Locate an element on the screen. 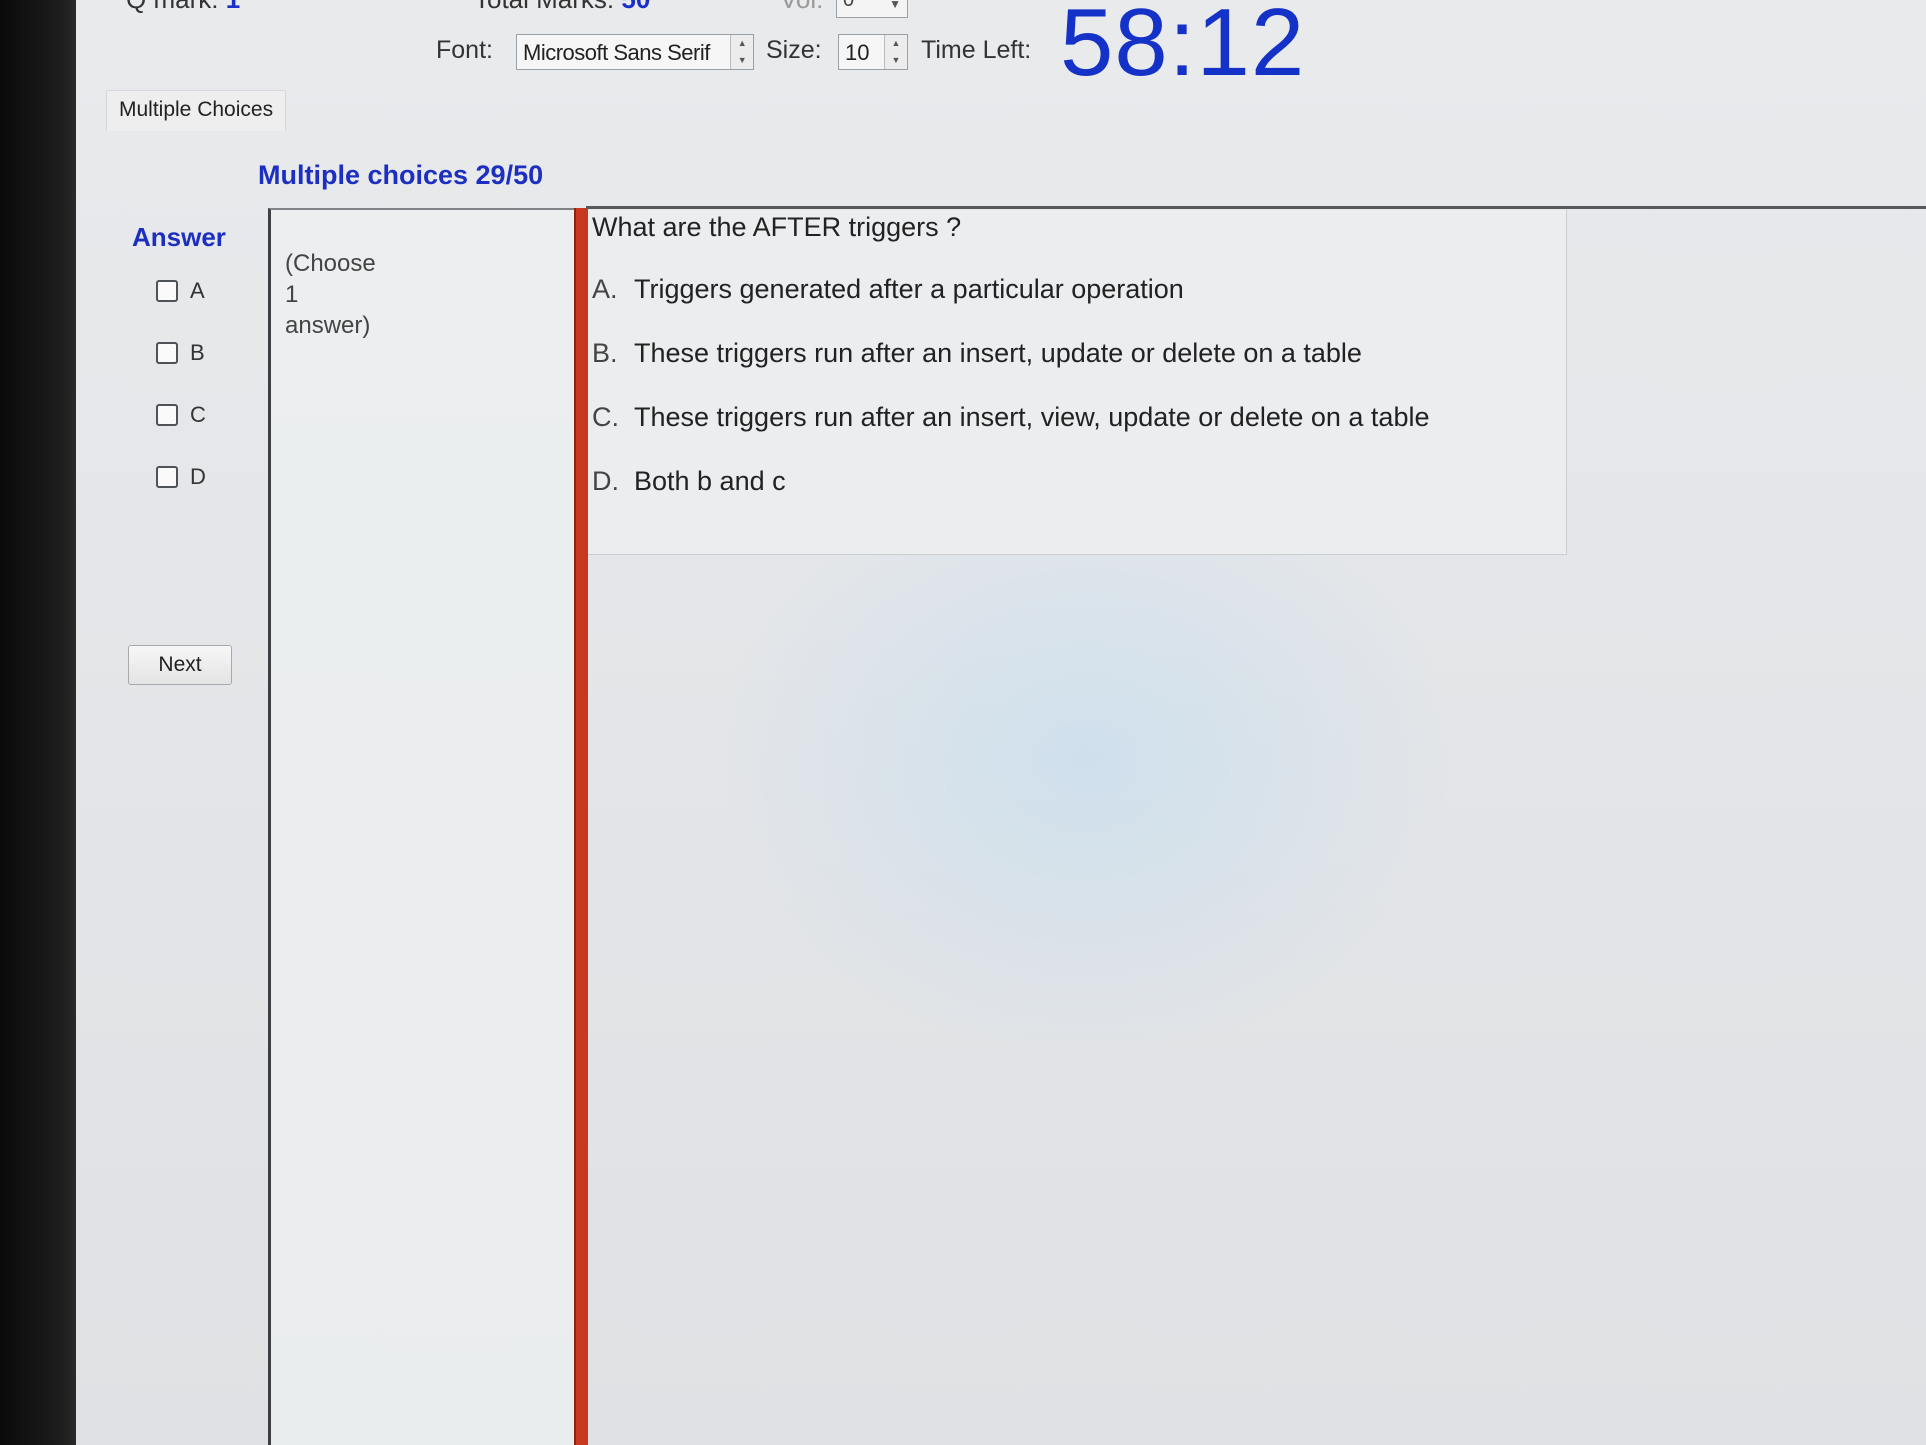 The width and height of the screenshot is (1926, 1445). choice-letter: D. is located at coordinates (605, 481).